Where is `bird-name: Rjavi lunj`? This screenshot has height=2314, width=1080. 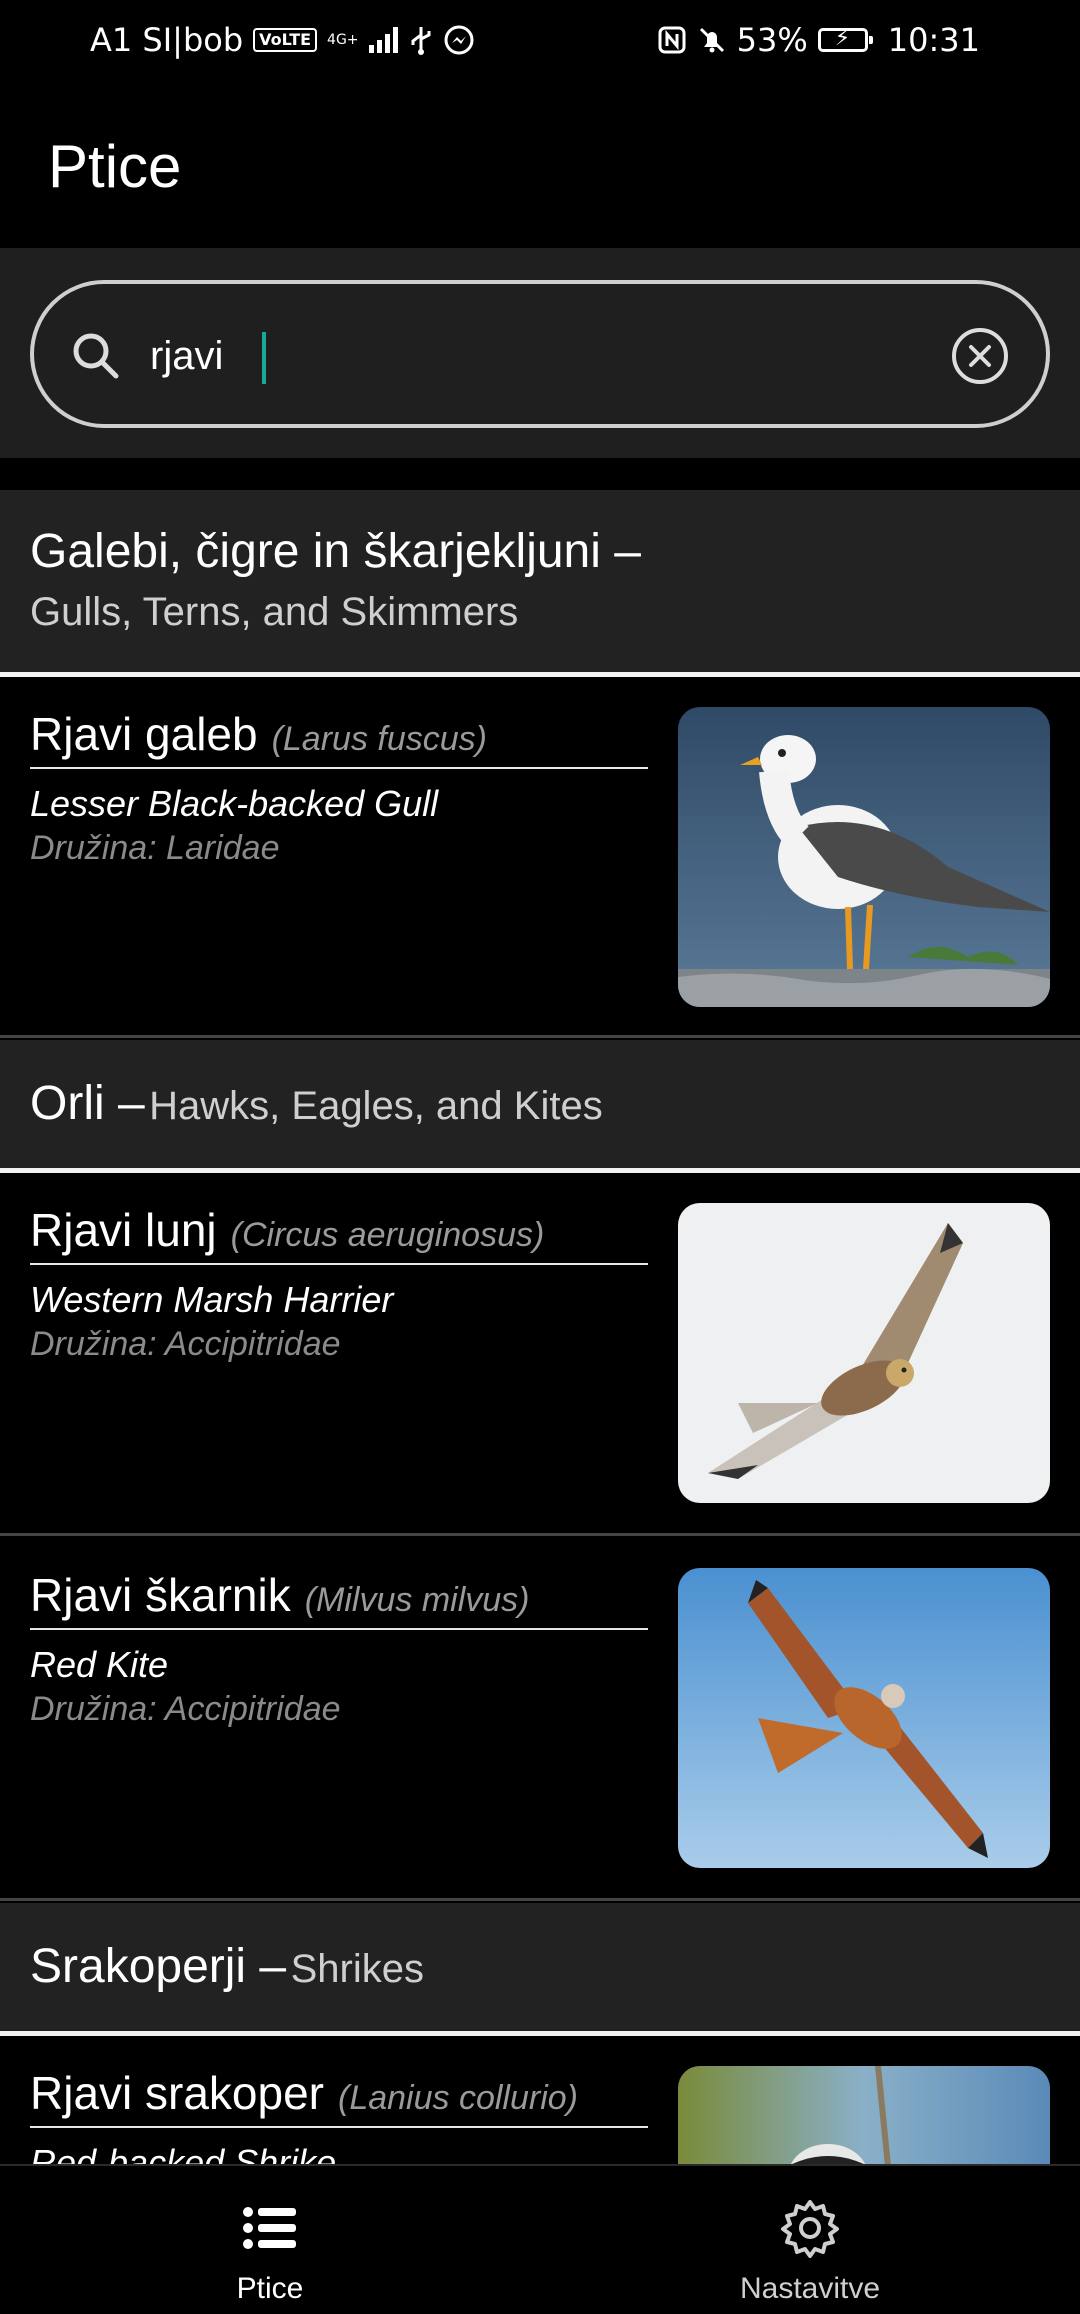 bird-name: Rjavi lunj is located at coordinates (123, 1230).